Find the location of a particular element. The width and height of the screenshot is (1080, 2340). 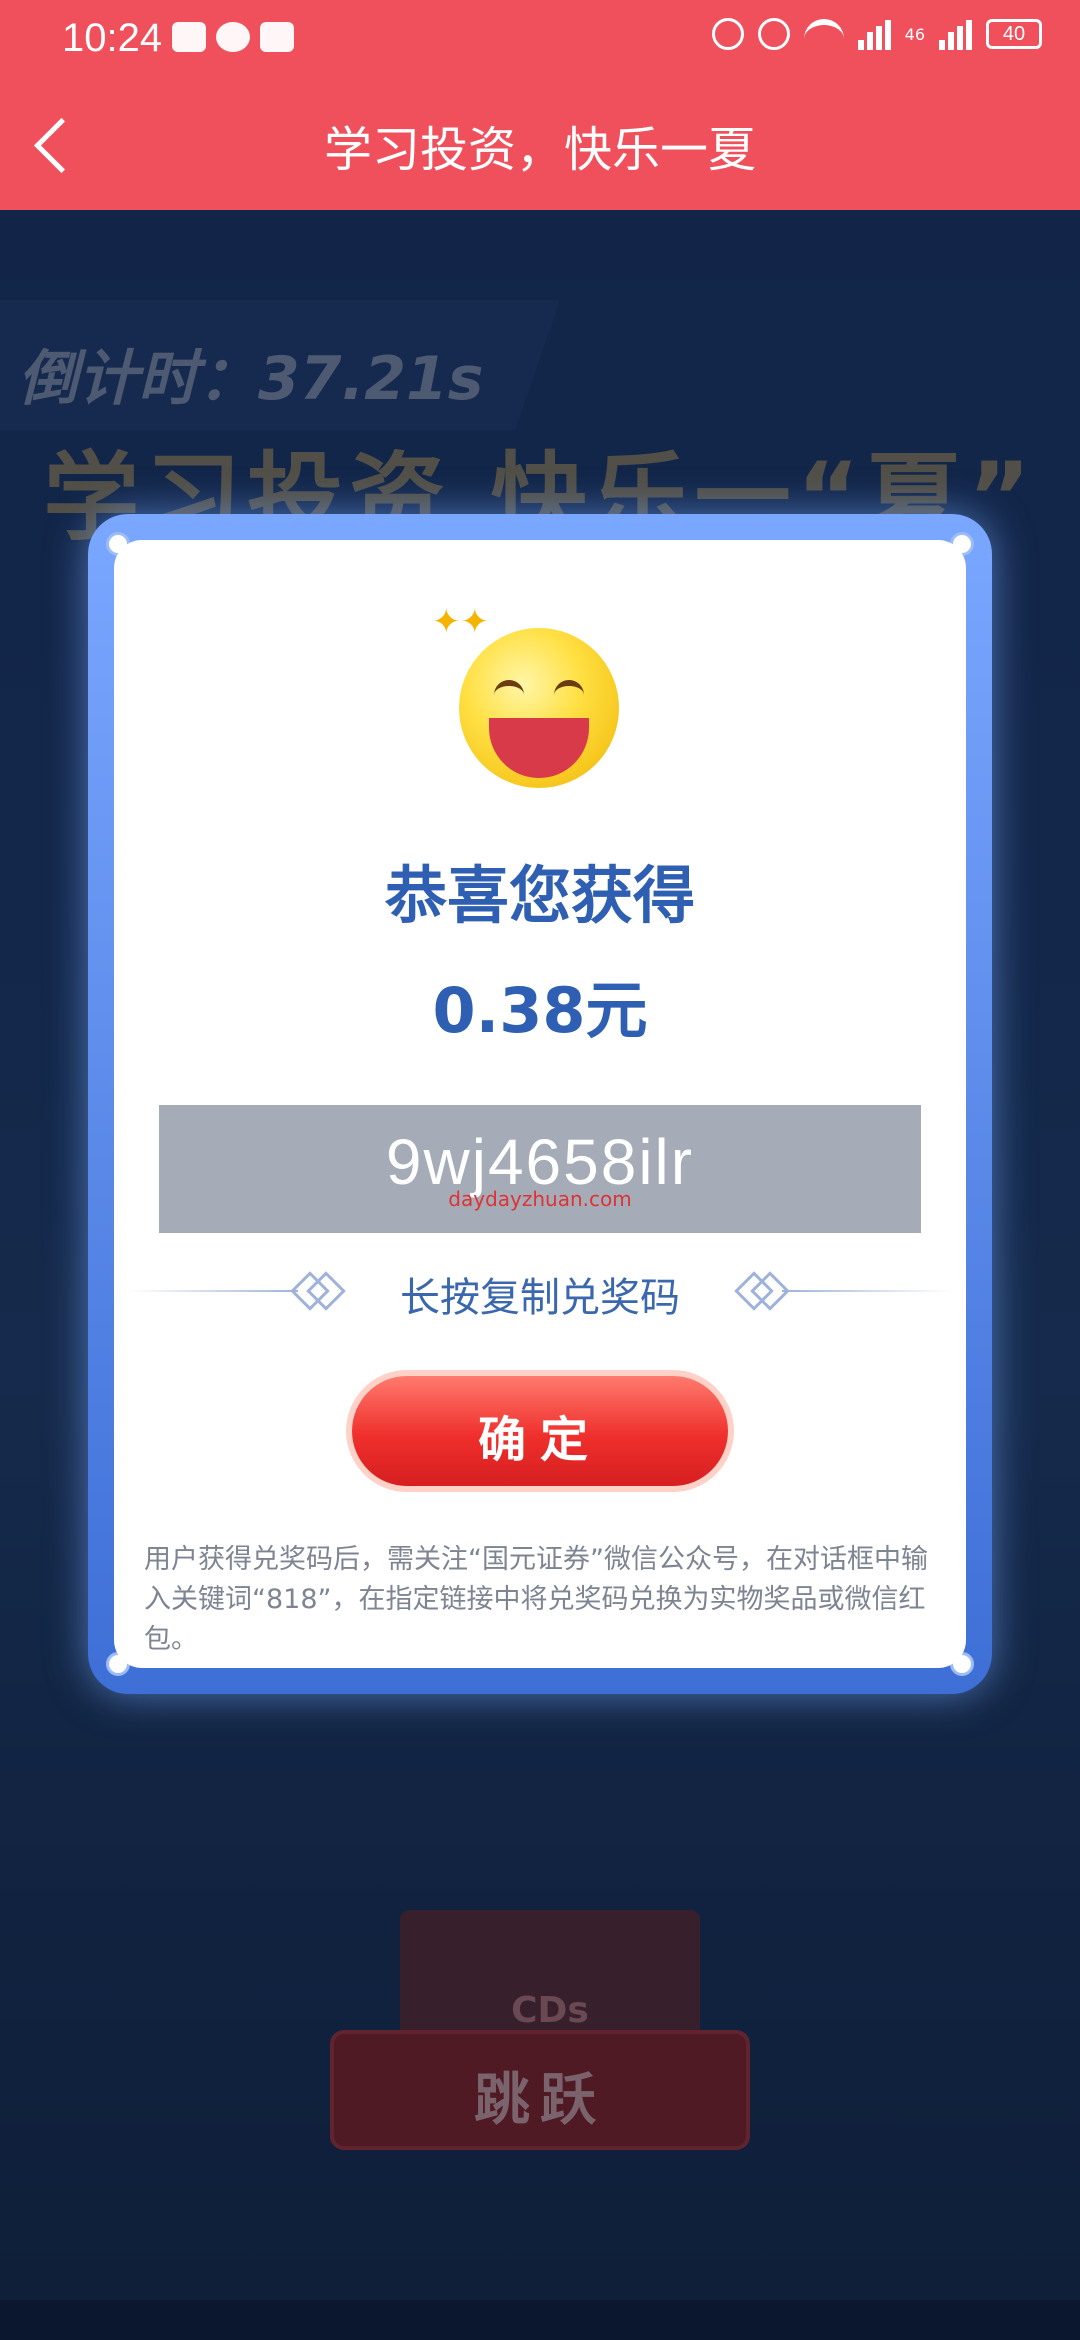

app-notification-icon is located at coordinates (277, 37).